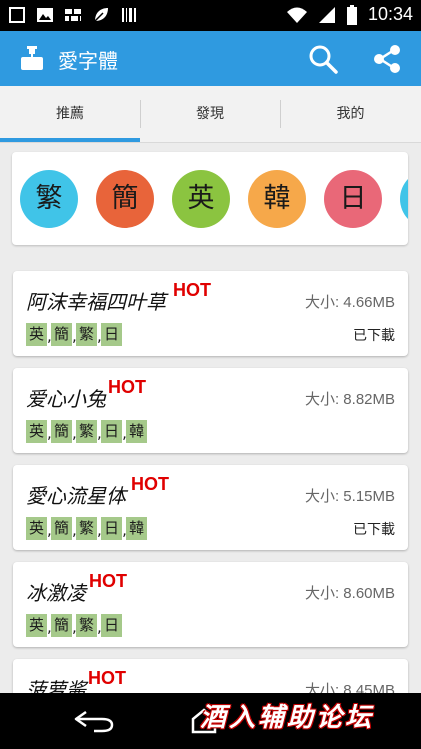 The image size is (421, 749). Describe the element at coordinates (323, 59) in the screenshot. I see `search-icon` at that location.